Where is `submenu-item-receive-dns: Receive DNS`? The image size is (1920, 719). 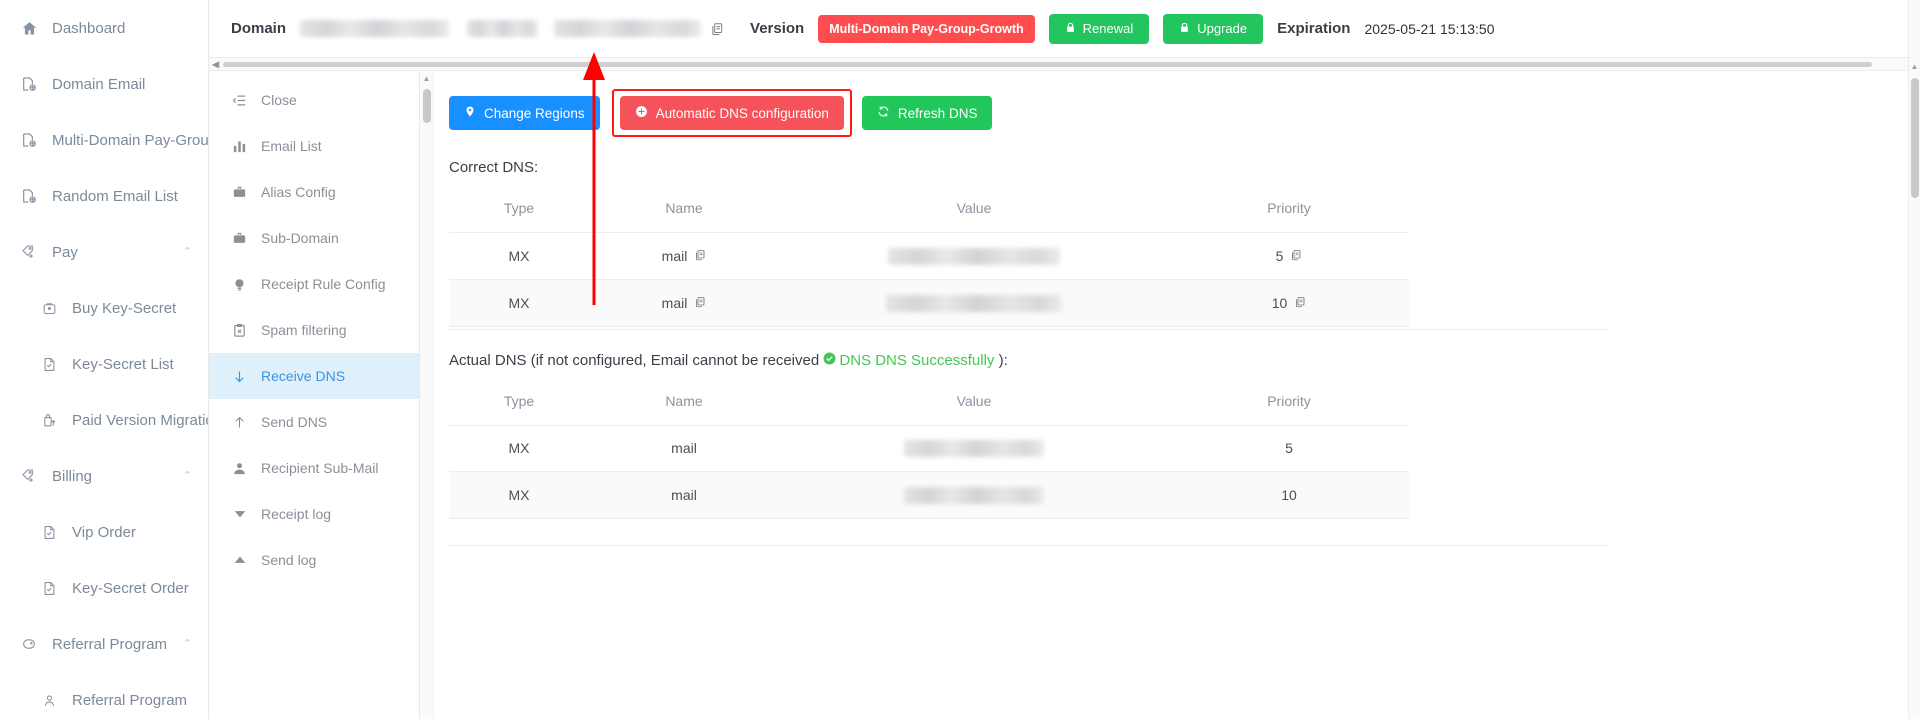
submenu-item-receive-dns: Receive DNS is located at coordinates (314, 376).